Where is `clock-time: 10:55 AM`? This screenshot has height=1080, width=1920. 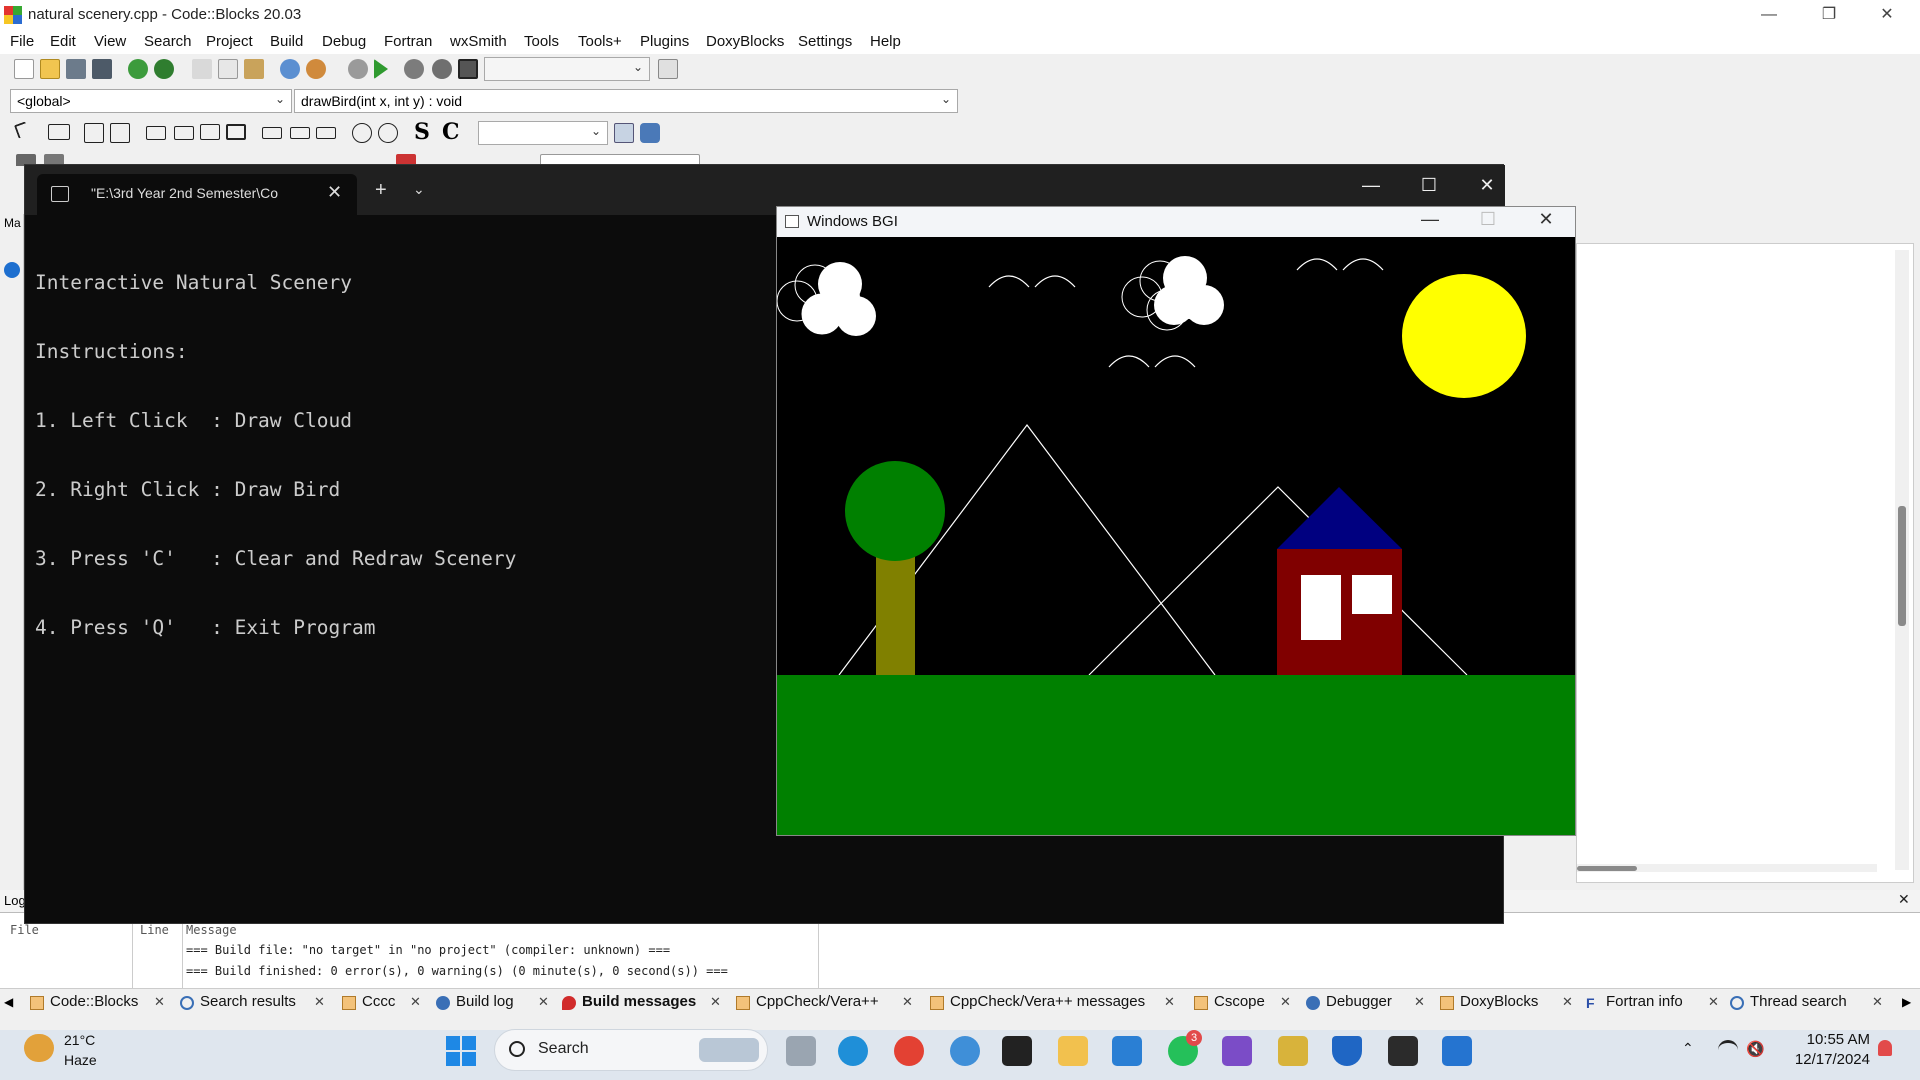 clock-time: 10:55 AM is located at coordinates (1830, 1039).